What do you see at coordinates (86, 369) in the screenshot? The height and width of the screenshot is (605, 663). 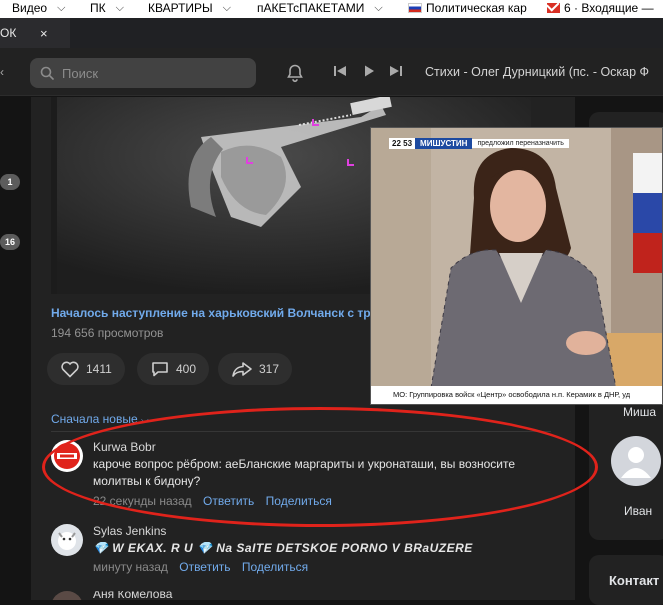 I see `like-button: 1411` at bounding box center [86, 369].